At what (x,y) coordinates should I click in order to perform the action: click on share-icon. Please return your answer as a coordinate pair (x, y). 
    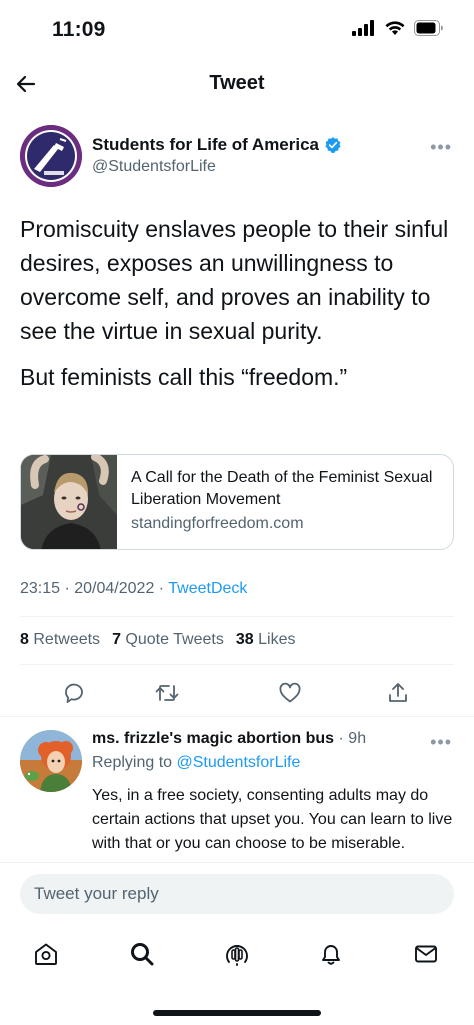
    Looking at the image, I should click on (398, 692).